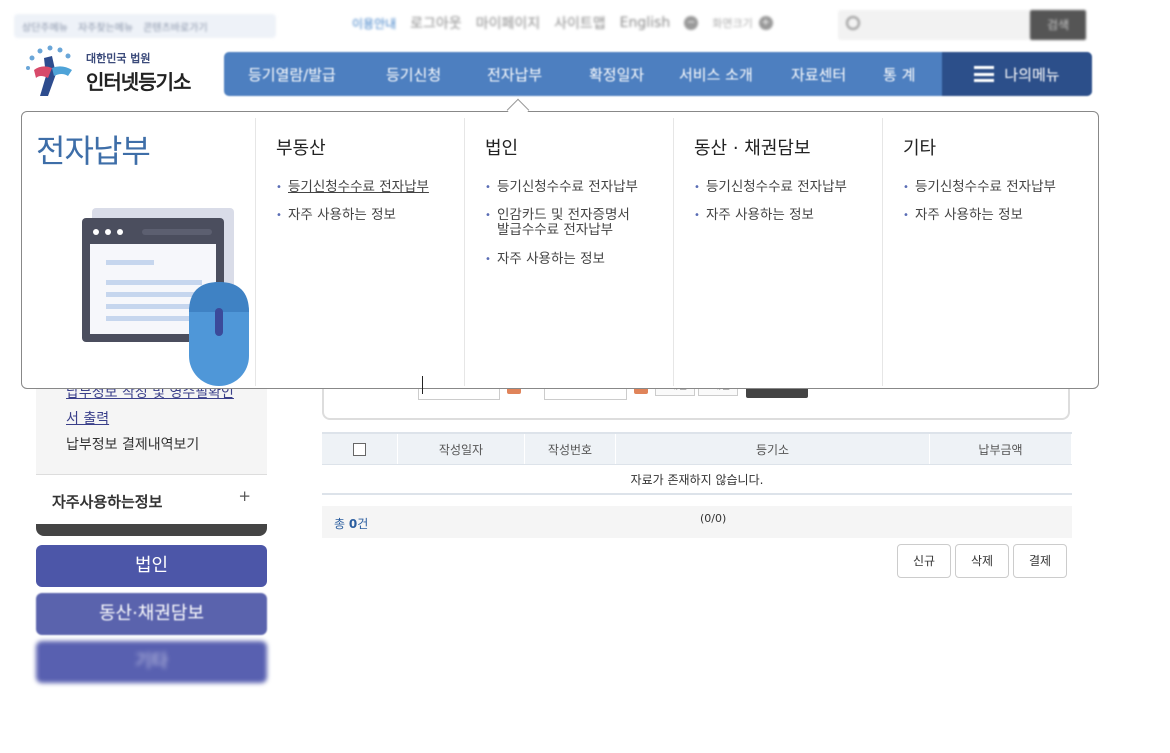 This screenshot has width=1170, height=753. What do you see at coordinates (713, 518) in the screenshot?
I see `paging-info: (0/0)` at bounding box center [713, 518].